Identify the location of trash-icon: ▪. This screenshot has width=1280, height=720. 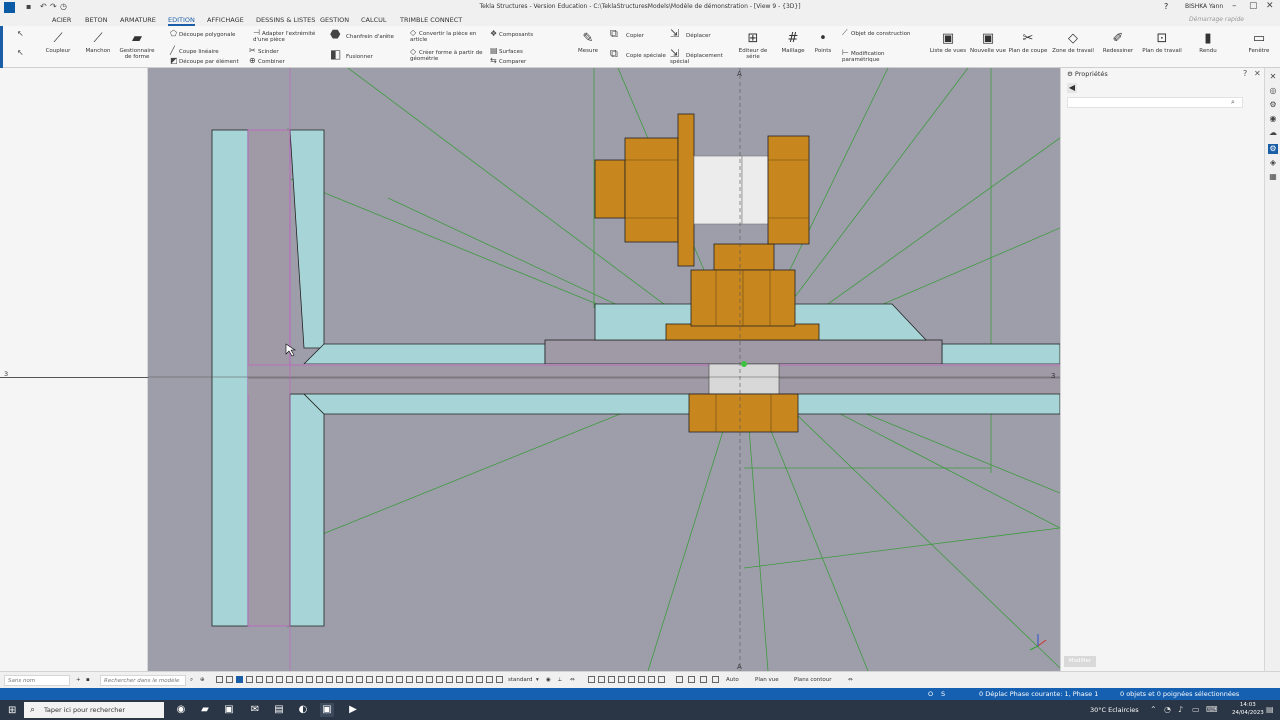
(88, 680).